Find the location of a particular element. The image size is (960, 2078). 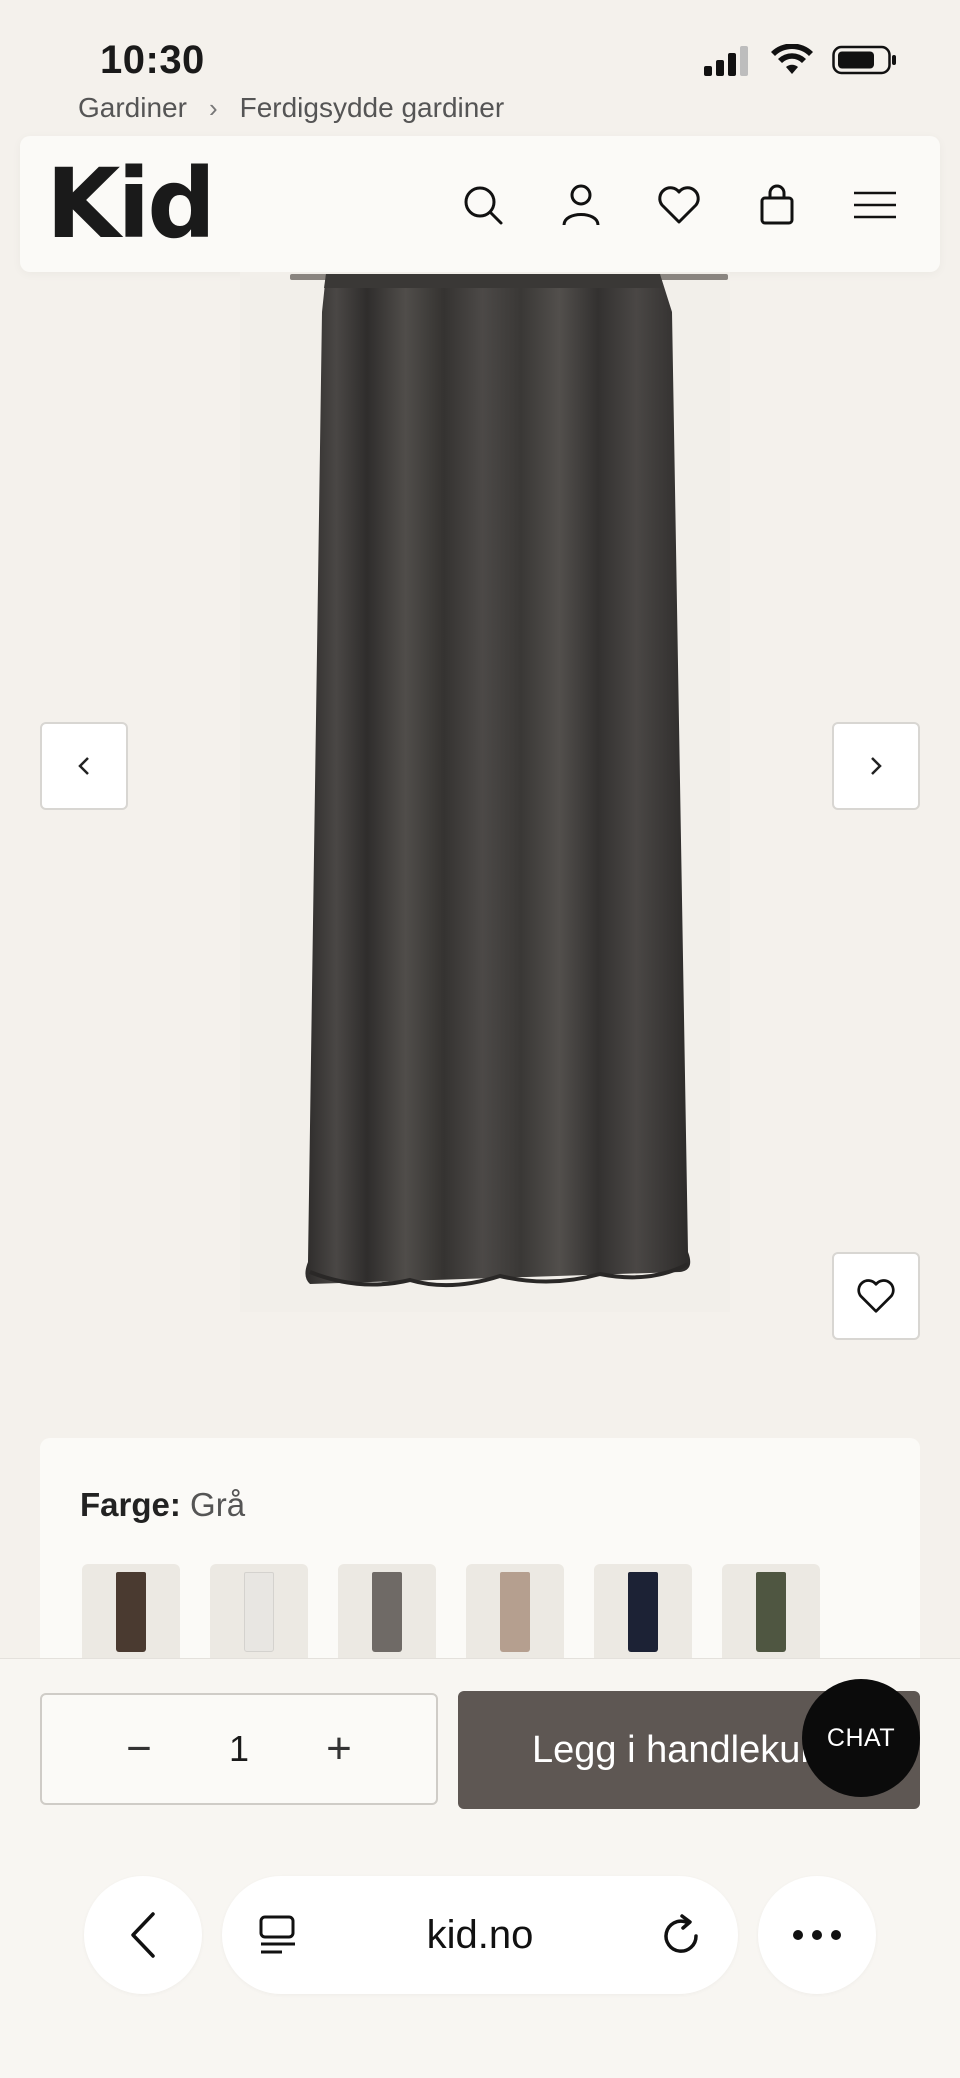

color-swatches is located at coordinates (451, 1614).